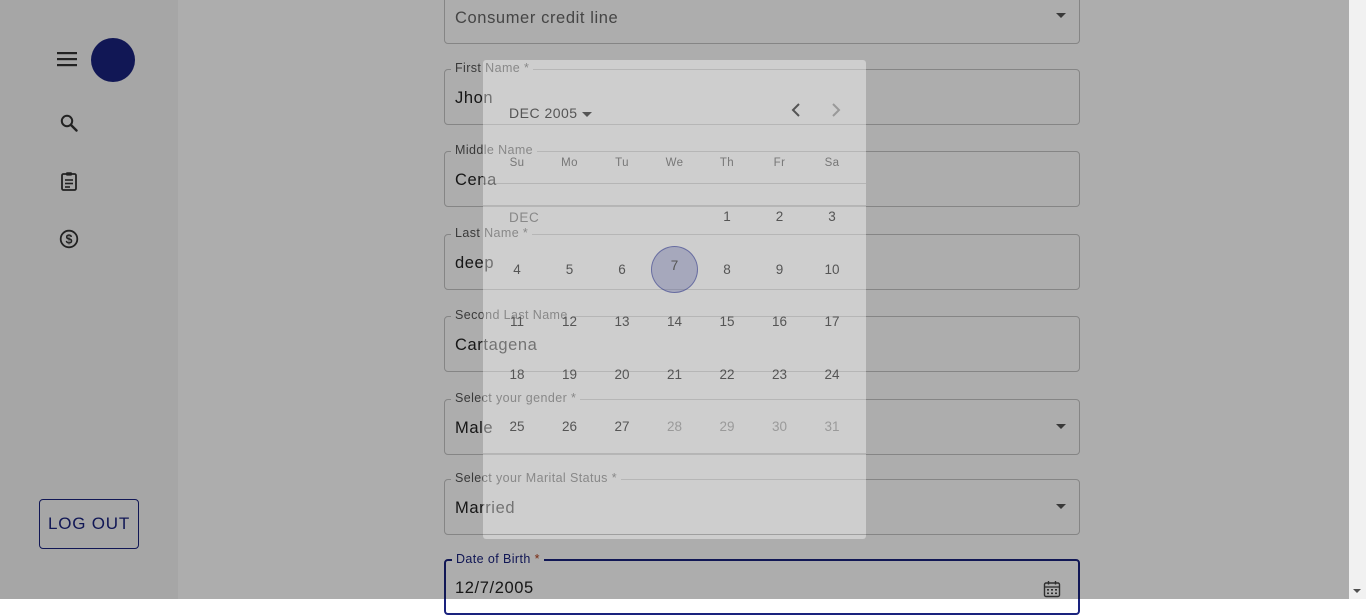 The width and height of the screenshot is (1366, 615). What do you see at coordinates (570, 270) in the screenshot?
I see `day-5: 5` at bounding box center [570, 270].